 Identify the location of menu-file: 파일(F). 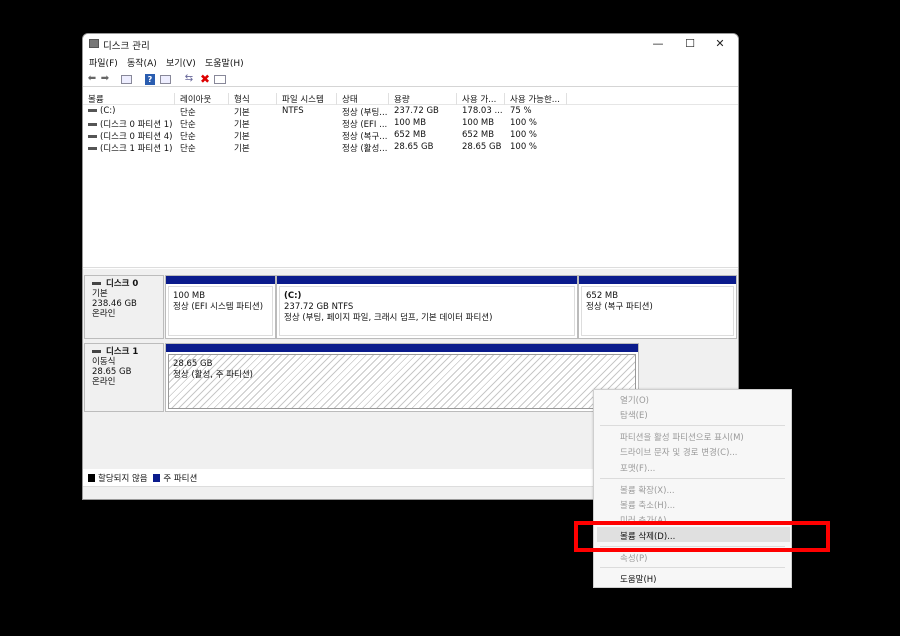
(103, 62).